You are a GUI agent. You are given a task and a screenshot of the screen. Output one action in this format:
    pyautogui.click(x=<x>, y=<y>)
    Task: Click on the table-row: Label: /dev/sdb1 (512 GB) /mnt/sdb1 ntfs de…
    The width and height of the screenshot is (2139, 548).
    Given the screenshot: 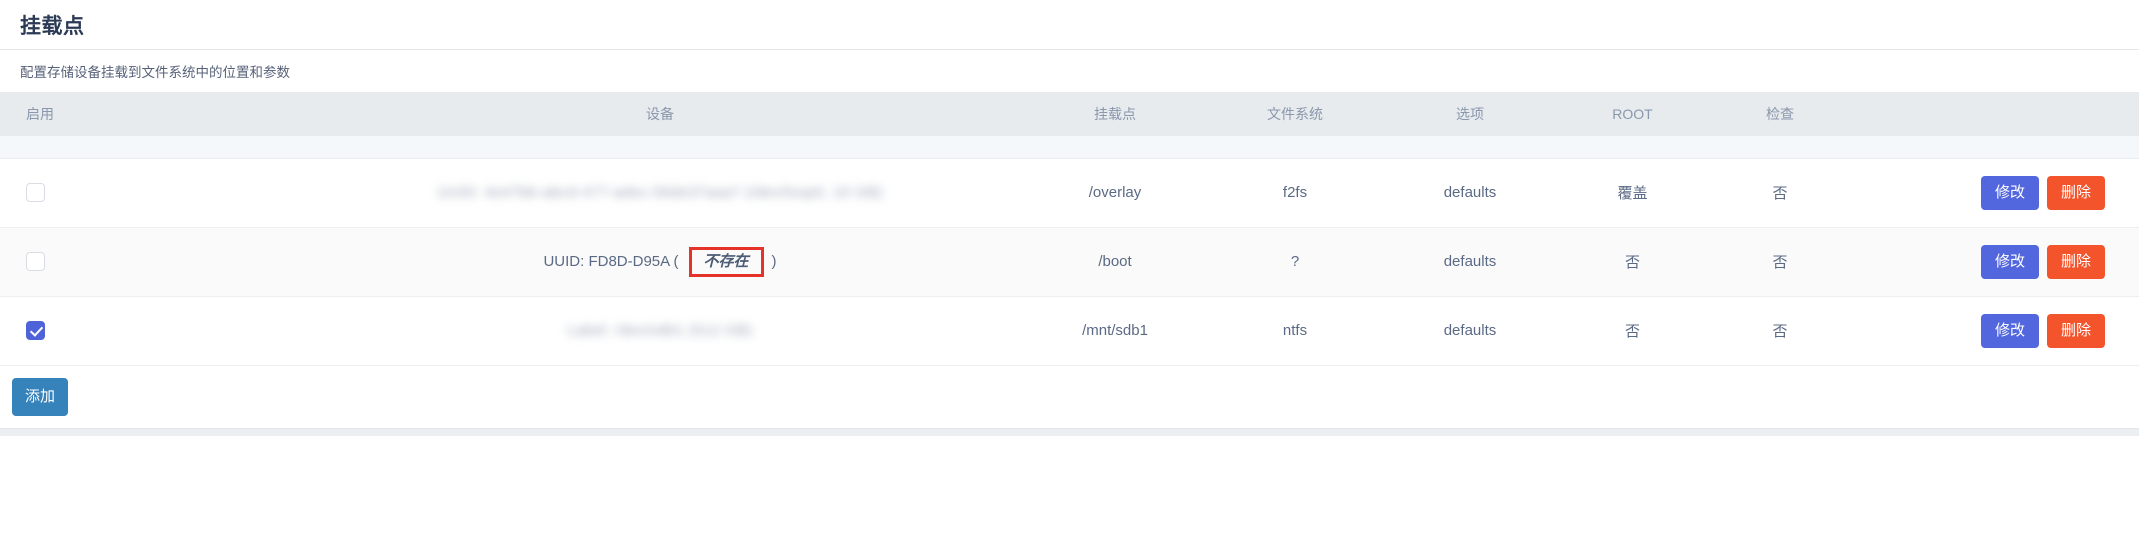 What is the action you would take?
    pyautogui.click(x=1069, y=331)
    